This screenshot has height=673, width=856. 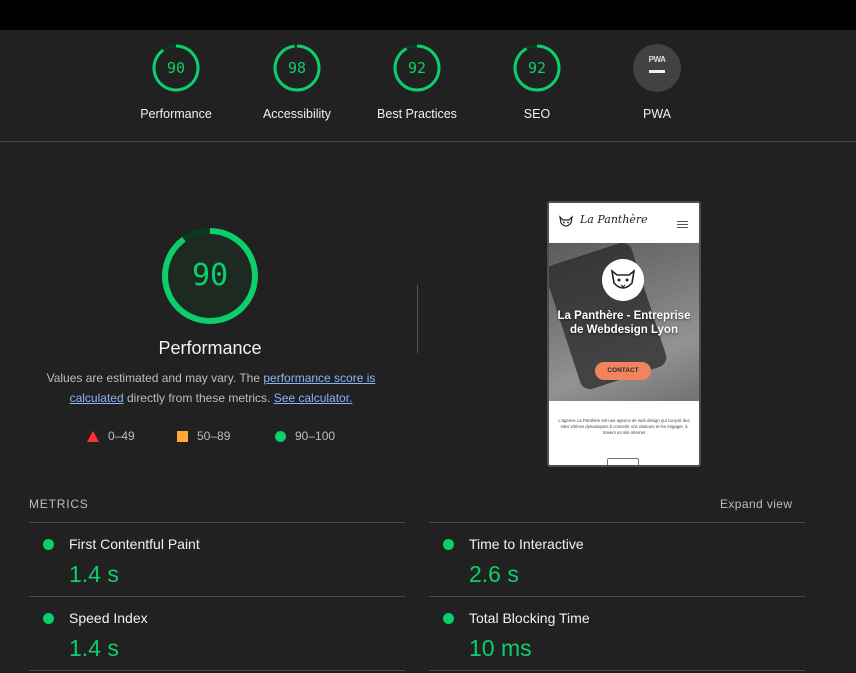 I want to click on circle-icon, so click(x=280, y=437).